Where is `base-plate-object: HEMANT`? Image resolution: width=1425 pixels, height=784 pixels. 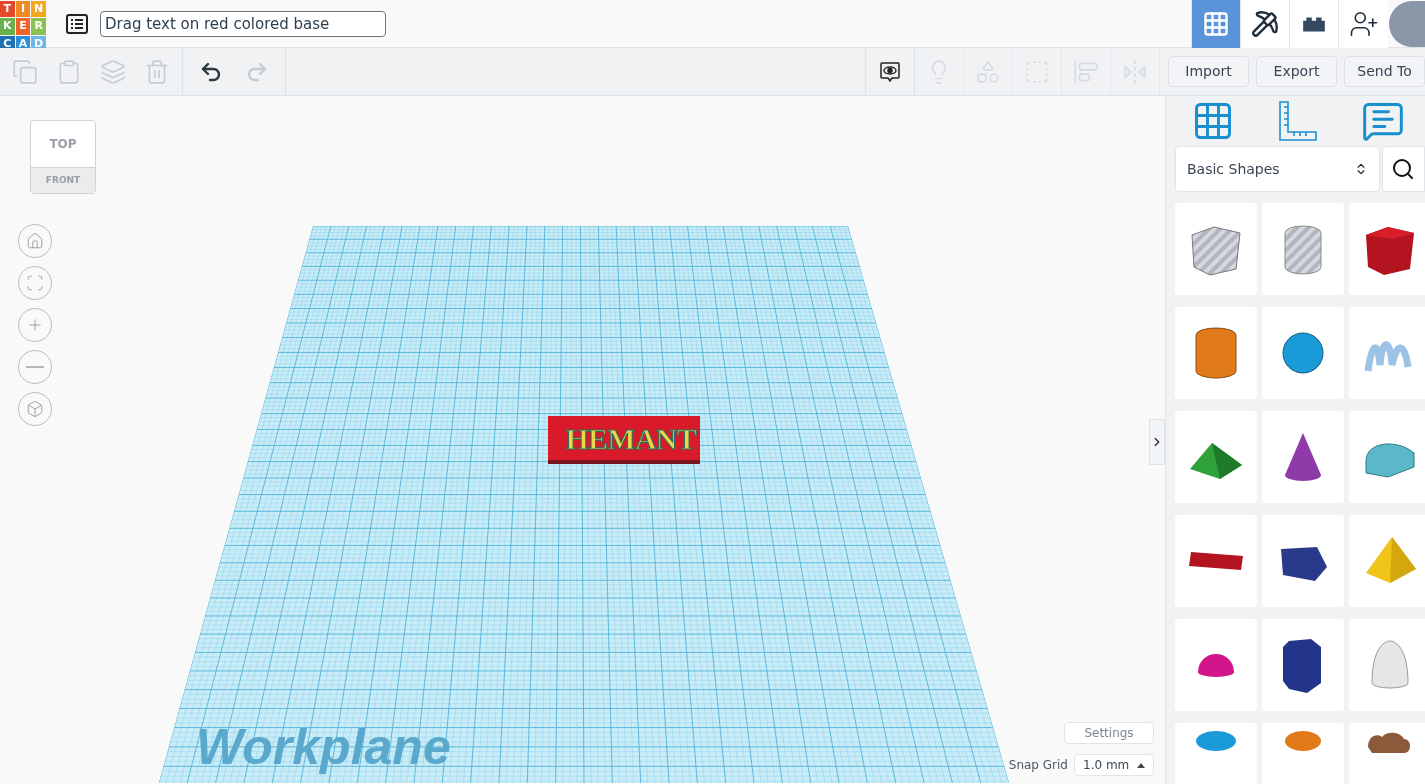 base-plate-object: HEMANT is located at coordinates (624, 440).